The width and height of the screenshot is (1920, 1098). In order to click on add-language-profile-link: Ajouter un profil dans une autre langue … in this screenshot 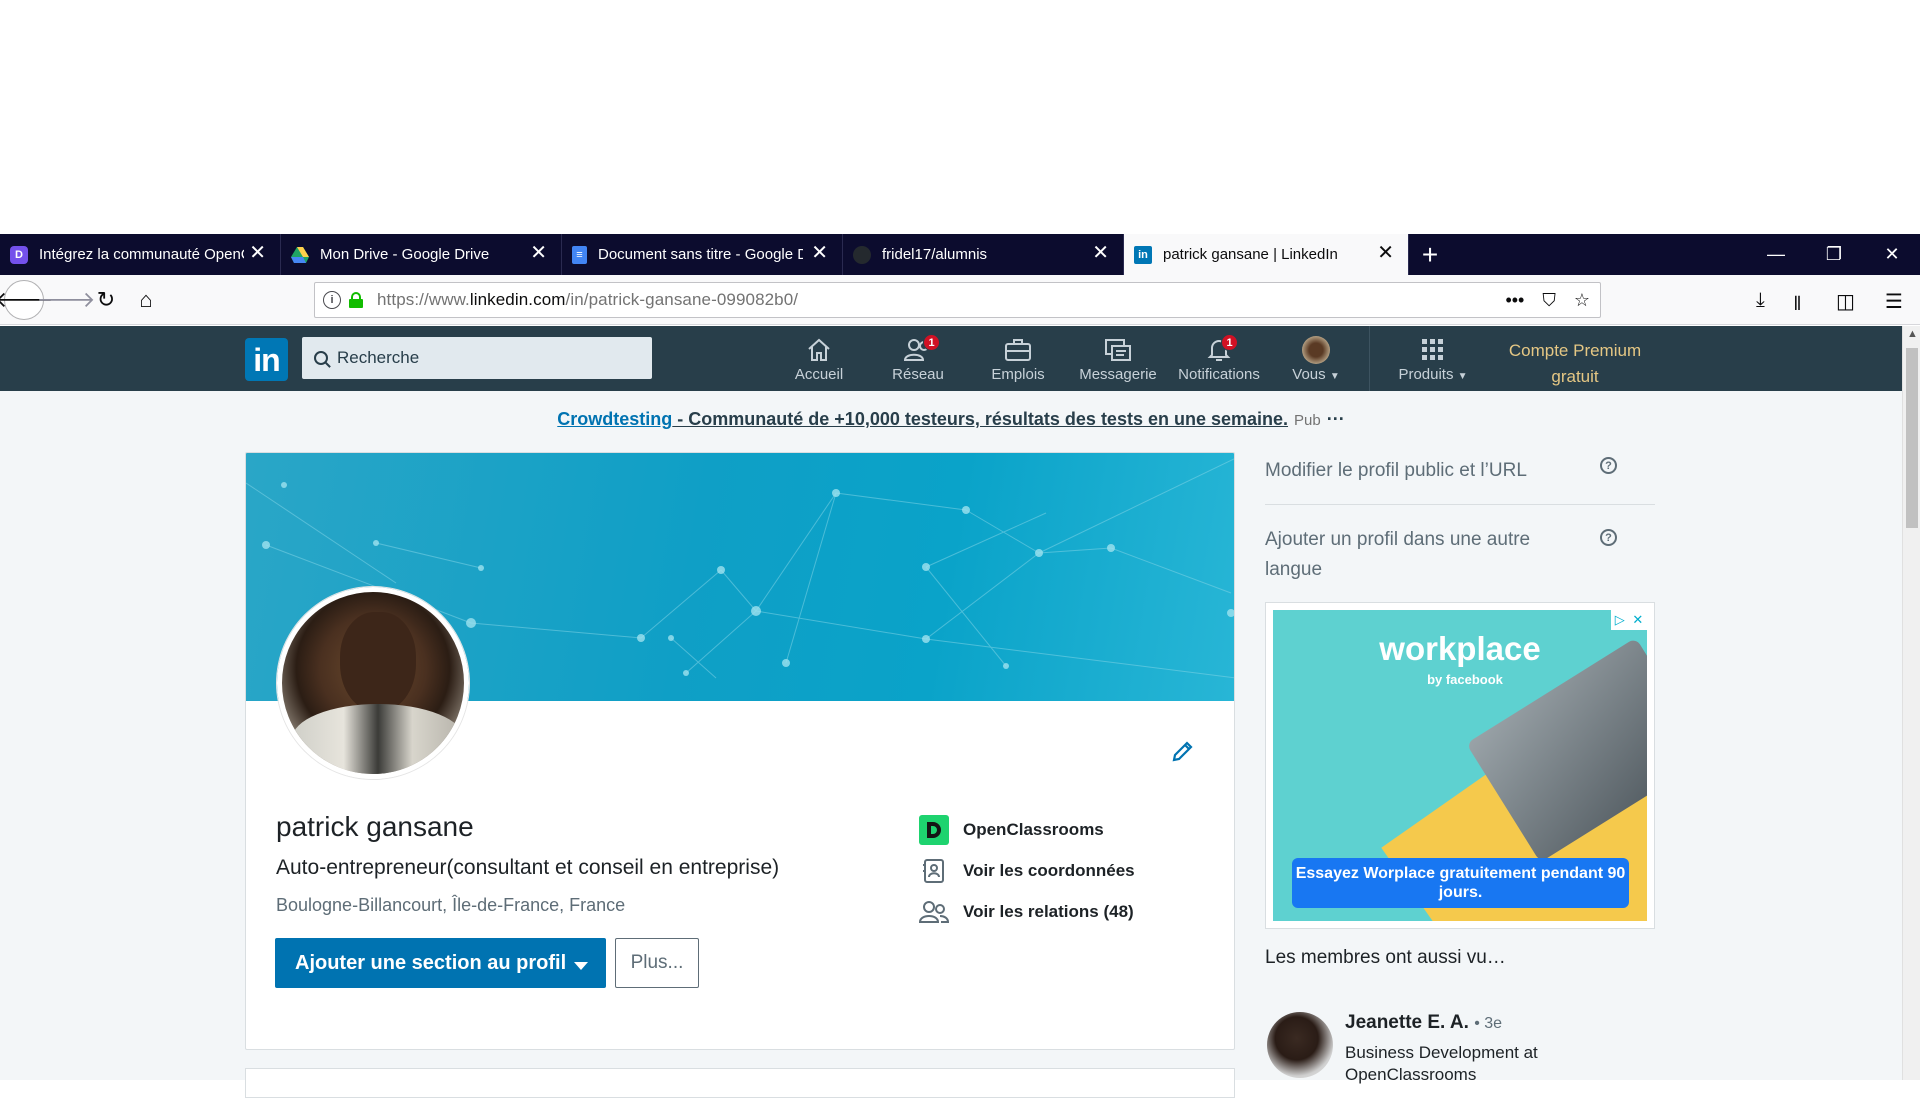, I will do `click(1441, 545)`.